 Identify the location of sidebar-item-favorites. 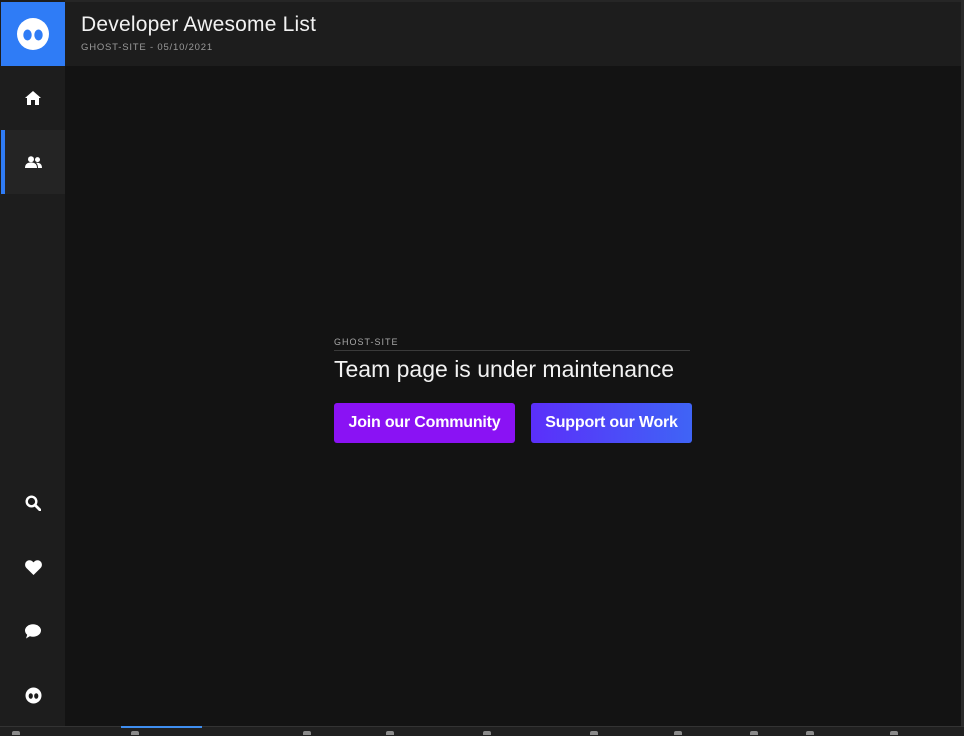
(33, 567).